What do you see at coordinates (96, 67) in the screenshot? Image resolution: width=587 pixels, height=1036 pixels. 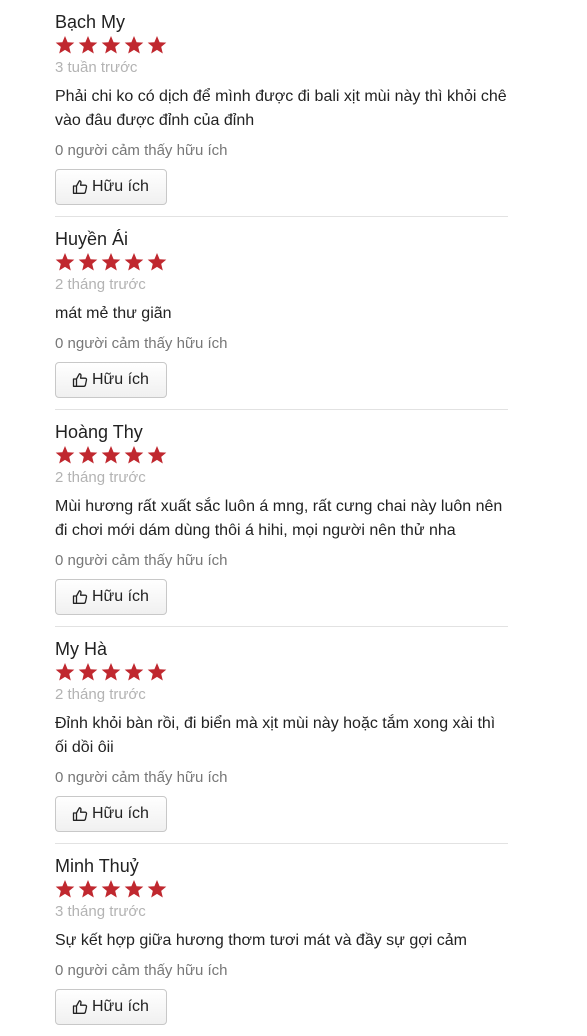 I see `review-time: 3 tuần trước` at bounding box center [96, 67].